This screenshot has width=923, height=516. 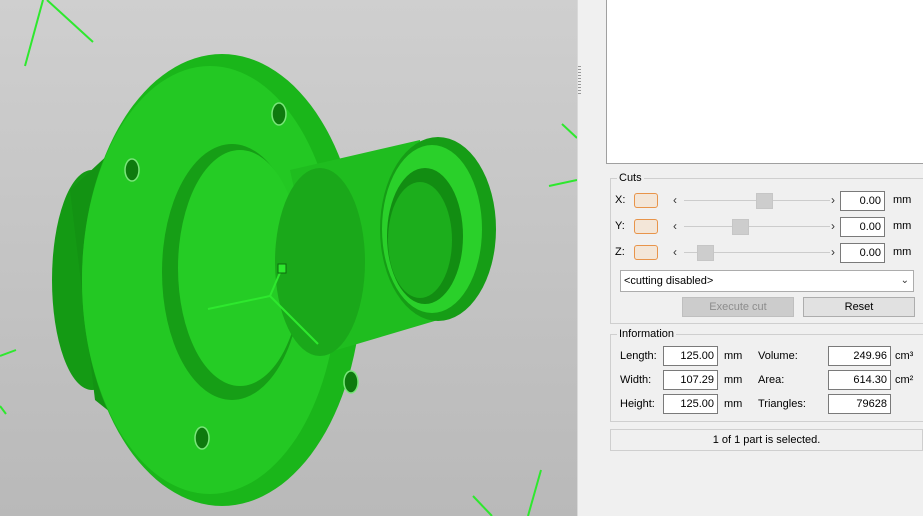 What do you see at coordinates (675, 200) in the screenshot?
I see `x-left-arrow-icon: ‹` at bounding box center [675, 200].